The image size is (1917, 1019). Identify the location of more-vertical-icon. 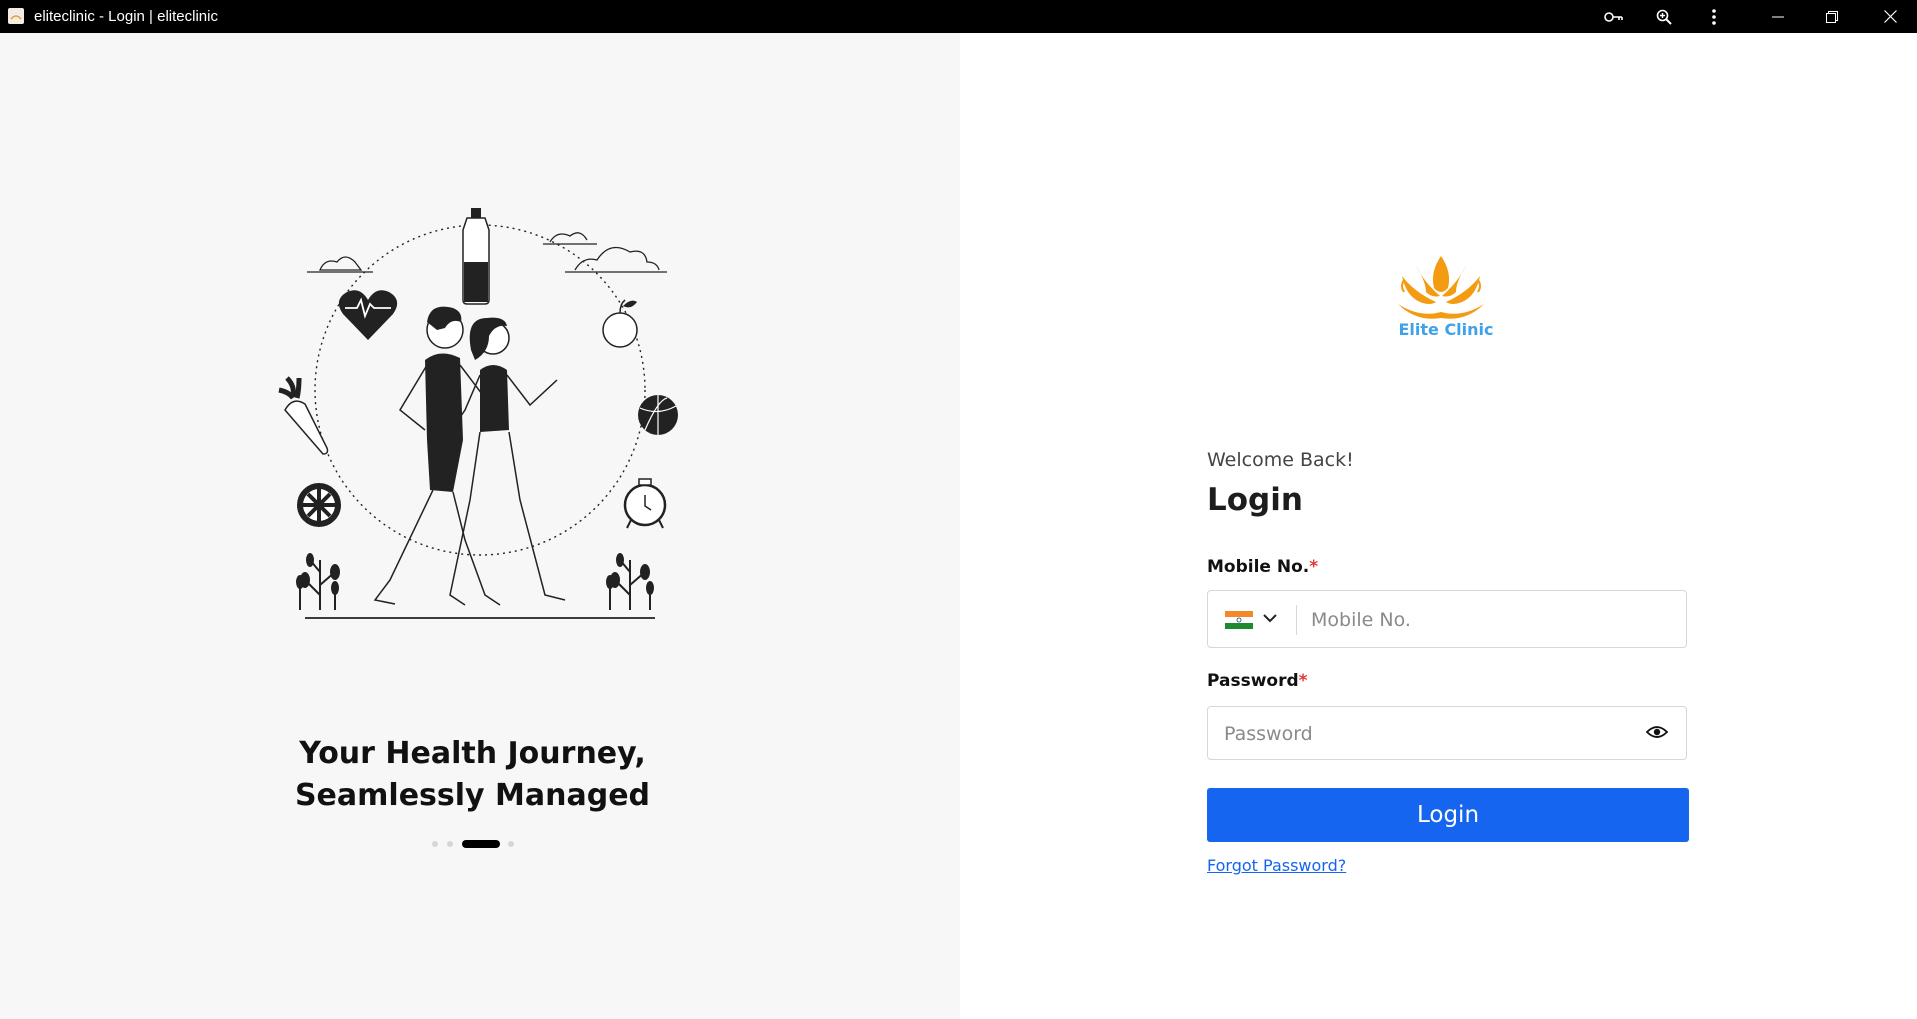
(1714, 16).